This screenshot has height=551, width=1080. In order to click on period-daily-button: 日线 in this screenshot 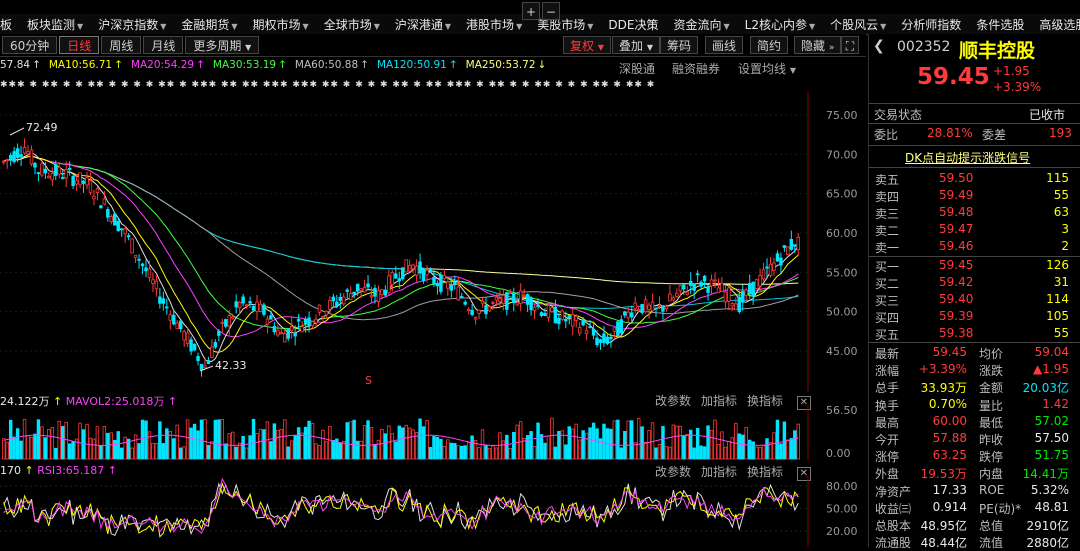, I will do `click(79, 45)`.